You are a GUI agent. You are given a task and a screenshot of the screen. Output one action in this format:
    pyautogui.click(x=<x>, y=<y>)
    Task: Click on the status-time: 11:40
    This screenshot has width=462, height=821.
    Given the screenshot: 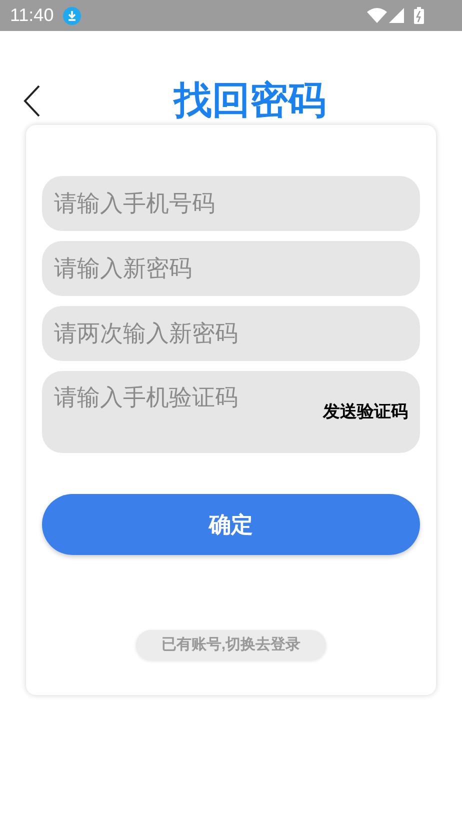 What is the action you would take?
    pyautogui.click(x=32, y=15)
    